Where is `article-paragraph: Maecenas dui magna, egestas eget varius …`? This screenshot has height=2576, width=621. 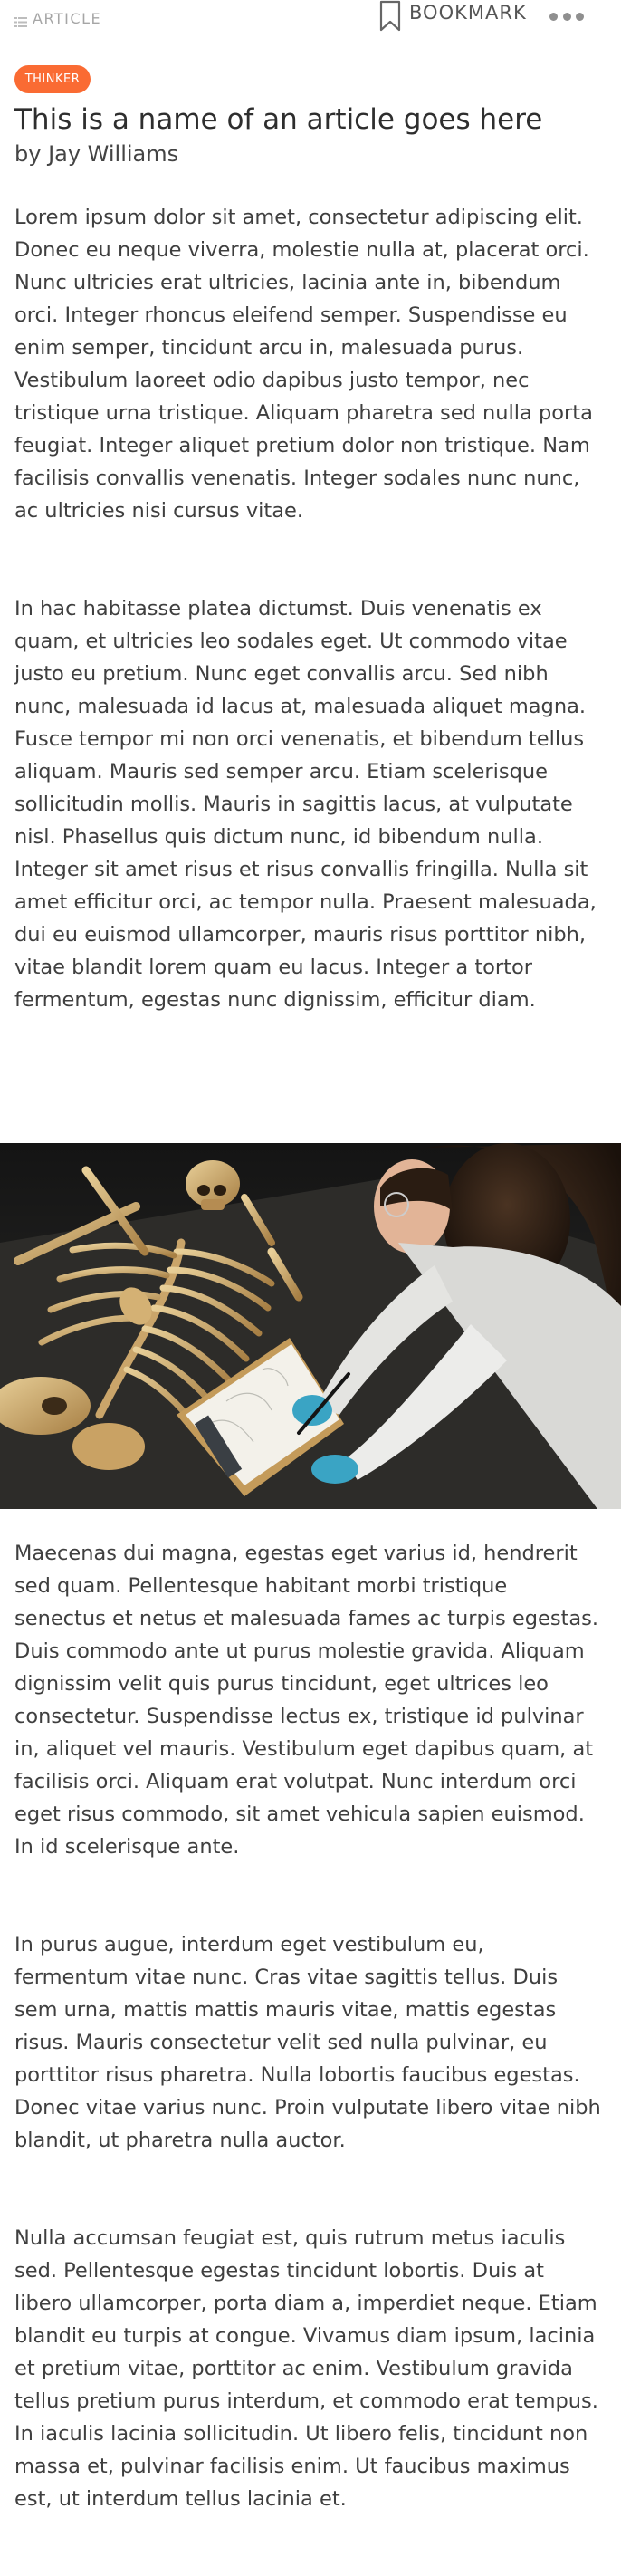
article-paragraph: Maecenas dui magna, egestas eget varius … is located at coordinates (307, 1700).